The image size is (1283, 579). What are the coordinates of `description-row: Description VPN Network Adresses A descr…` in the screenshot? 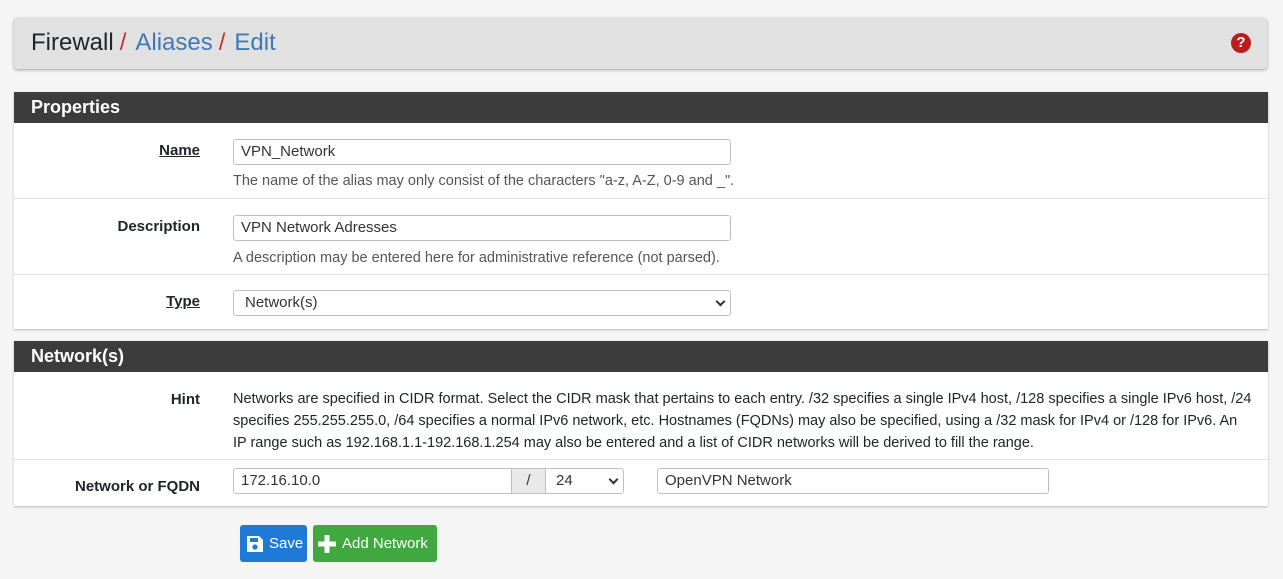 It's located at (641, 236).